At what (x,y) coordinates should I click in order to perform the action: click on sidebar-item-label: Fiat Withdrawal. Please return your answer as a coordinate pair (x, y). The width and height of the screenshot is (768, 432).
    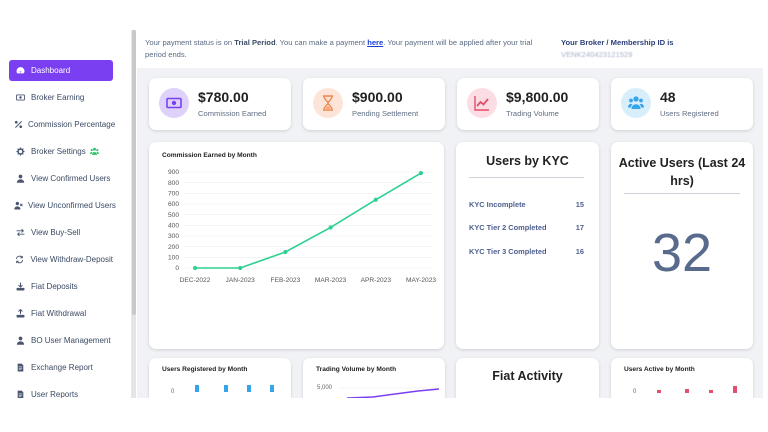
    Looking at the image, I should click on (59, 313).